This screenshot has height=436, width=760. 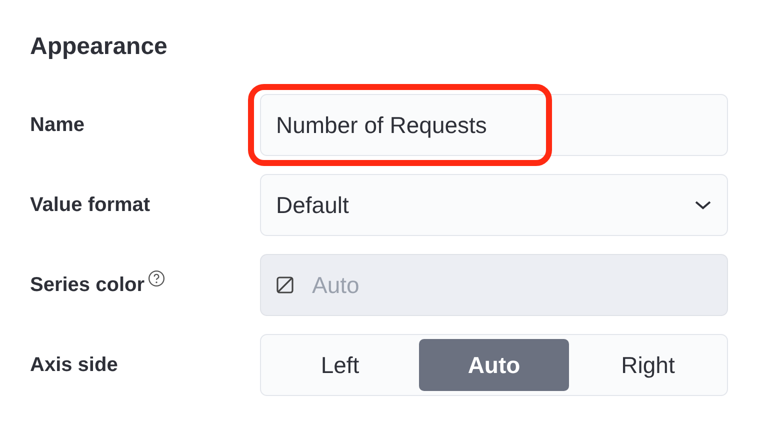 What do you see at coordinates (703, 205) in the screenshot?
I see `chevron-icon` at bounding box center [703, 205].